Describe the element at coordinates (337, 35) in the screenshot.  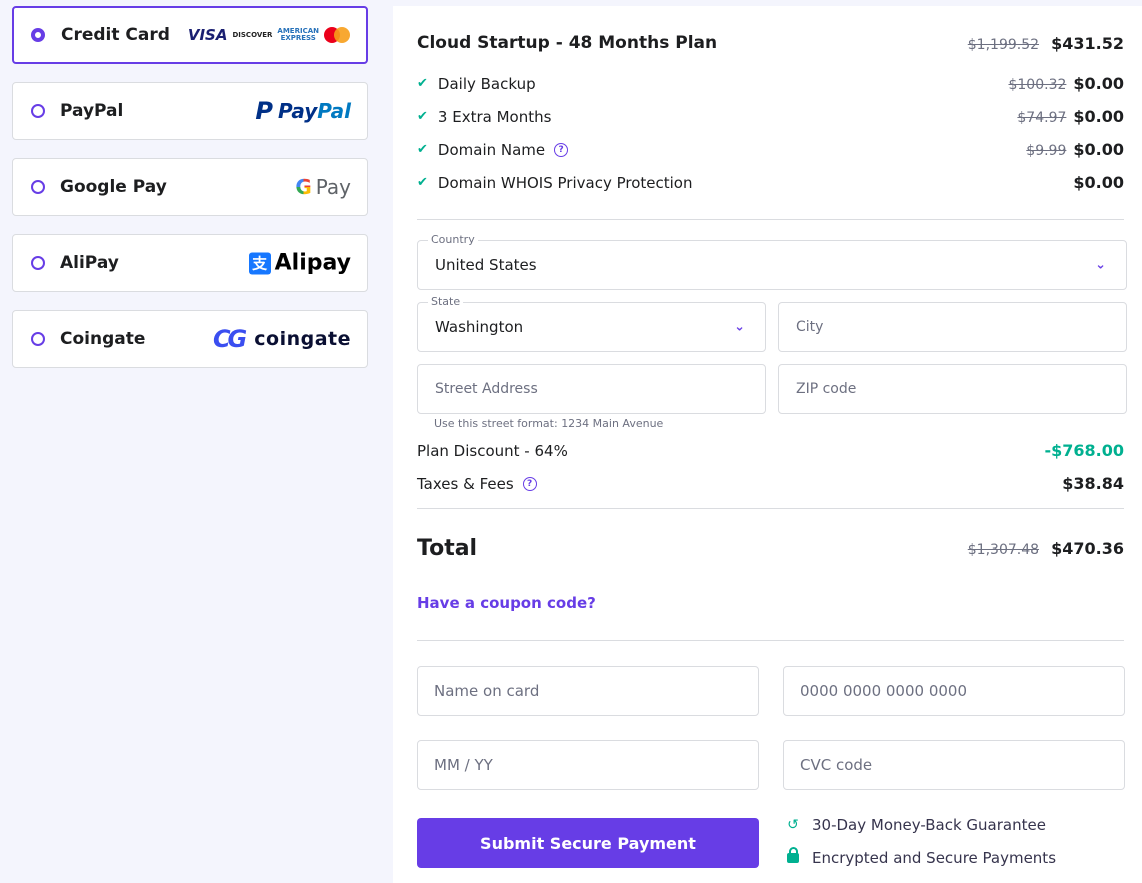
I see `mastercard-logo` at that location.